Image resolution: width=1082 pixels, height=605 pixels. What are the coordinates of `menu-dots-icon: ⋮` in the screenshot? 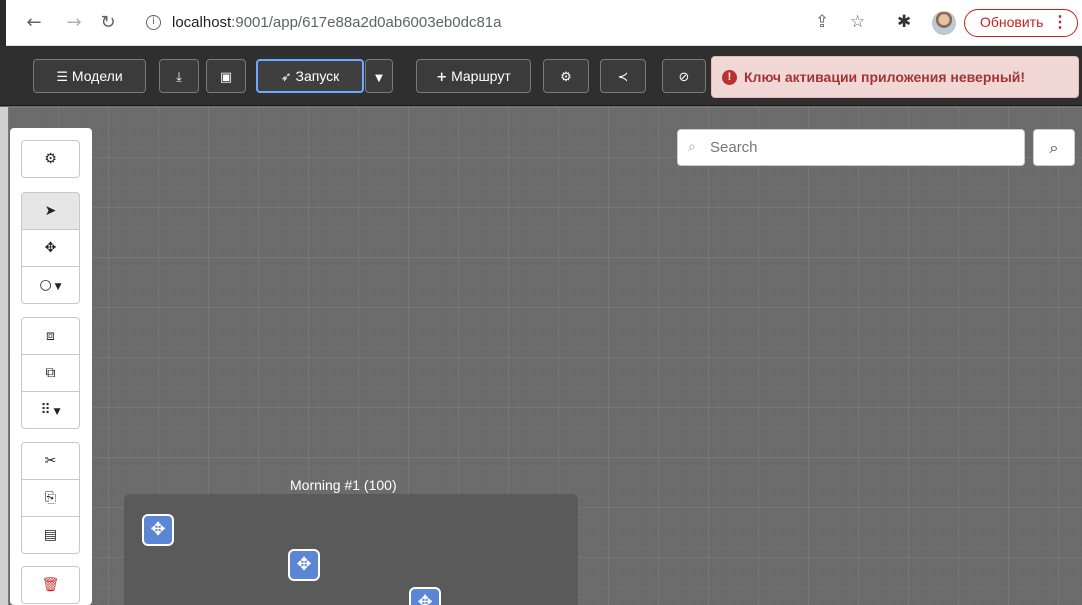 It's located at (1060, 22).